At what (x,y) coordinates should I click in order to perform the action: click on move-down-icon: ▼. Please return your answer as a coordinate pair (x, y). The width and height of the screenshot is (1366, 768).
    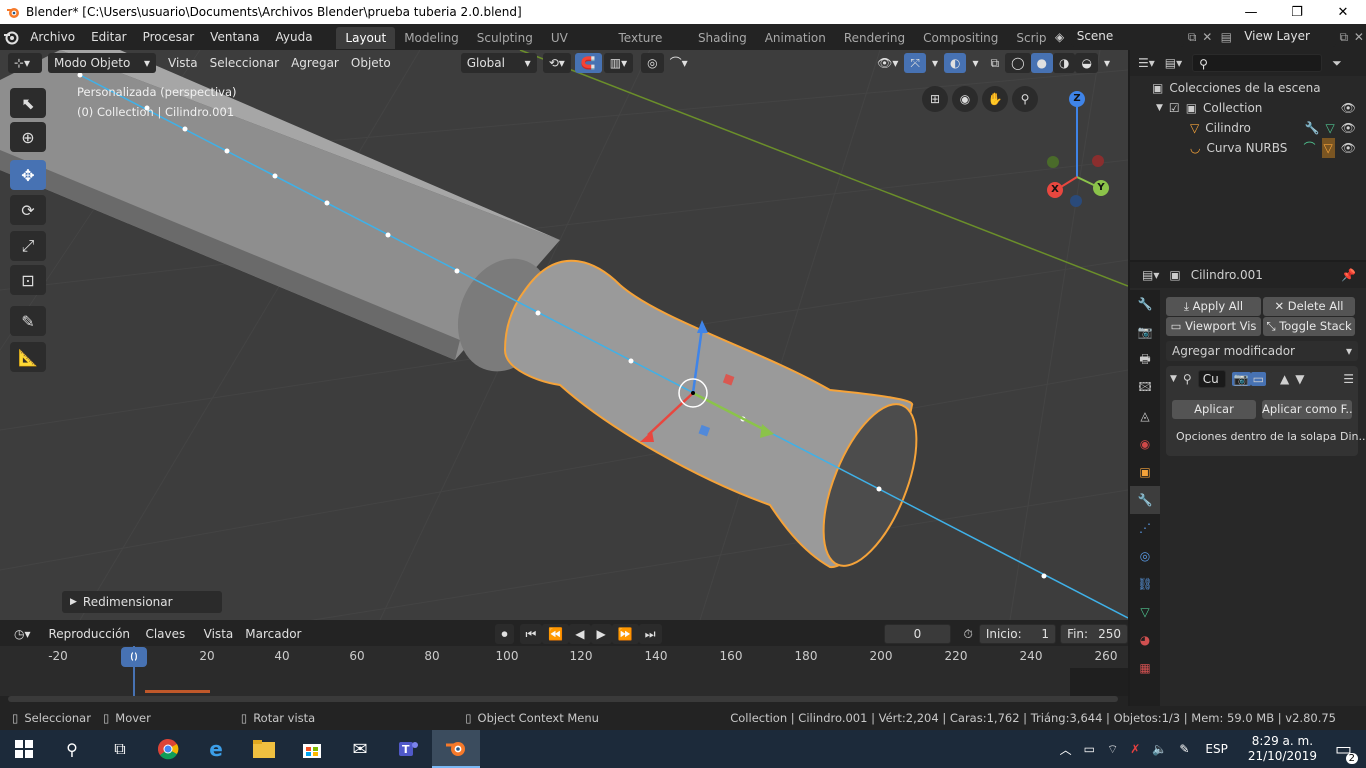
    Looking at the image, I should click on (1299, 379).